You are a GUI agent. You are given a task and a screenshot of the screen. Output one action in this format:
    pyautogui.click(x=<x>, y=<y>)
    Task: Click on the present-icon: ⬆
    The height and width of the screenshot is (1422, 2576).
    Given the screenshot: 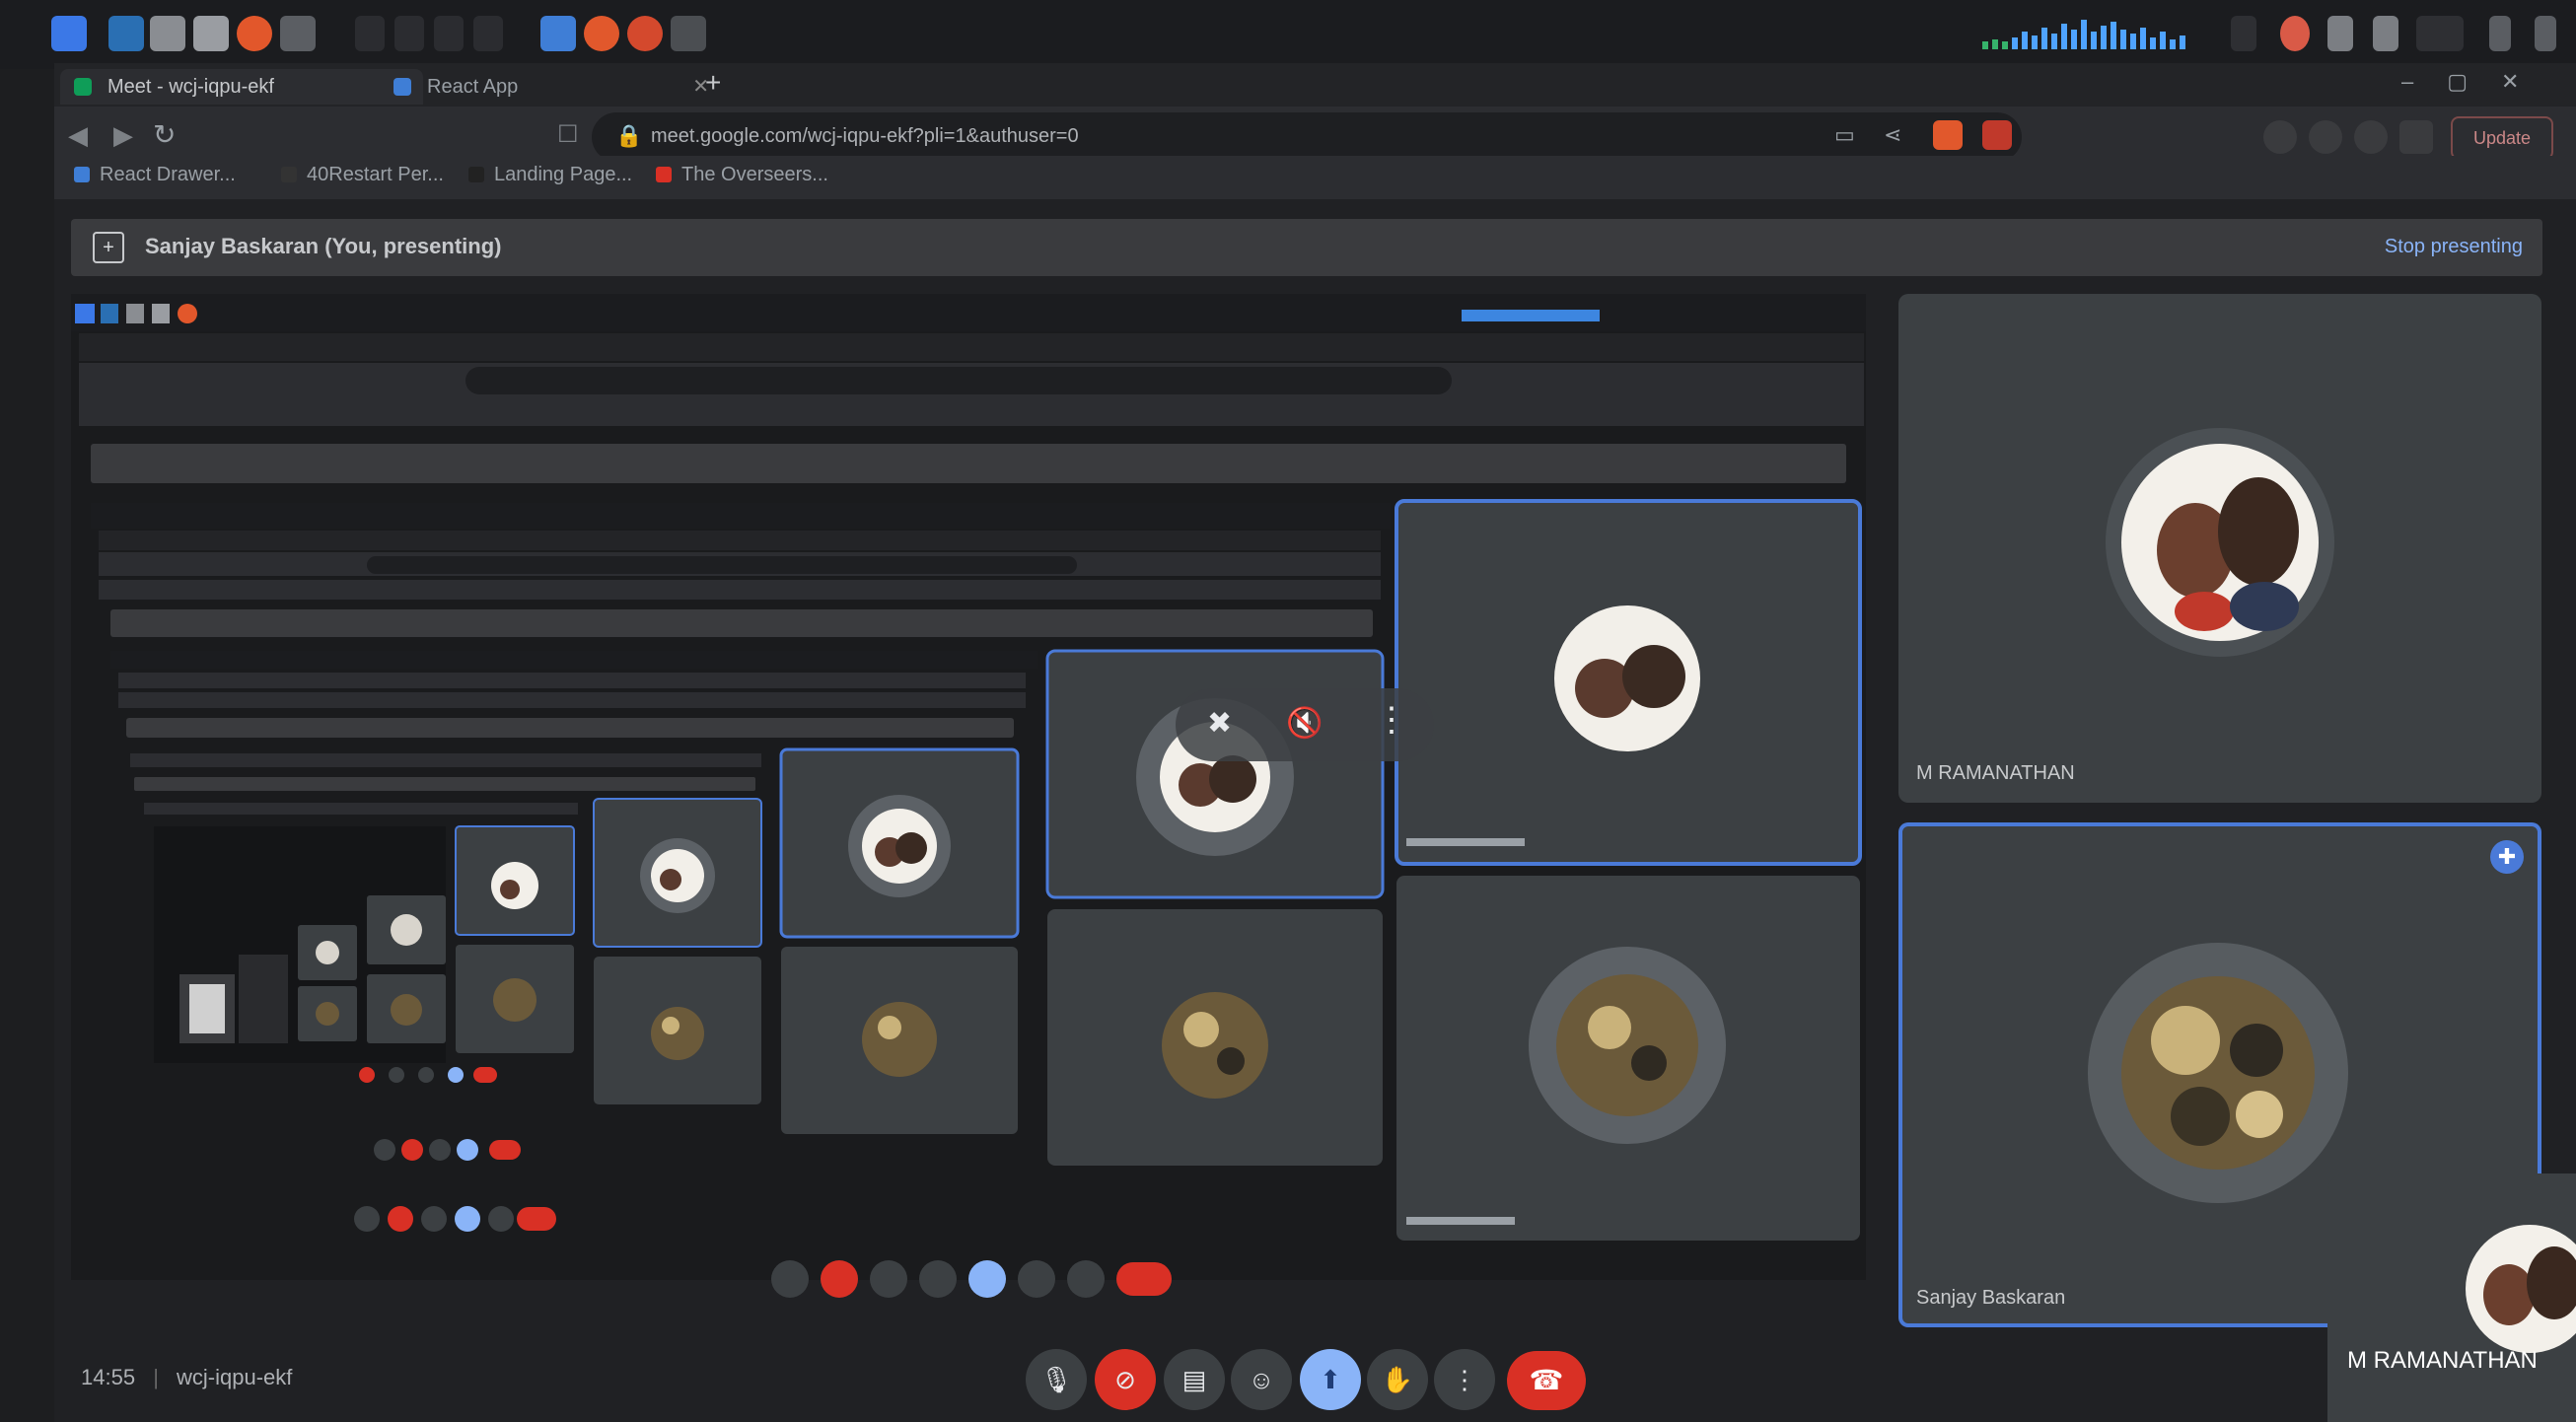 What is the action you would take?
    pyautogui.click(x=1330, y=1379)
    